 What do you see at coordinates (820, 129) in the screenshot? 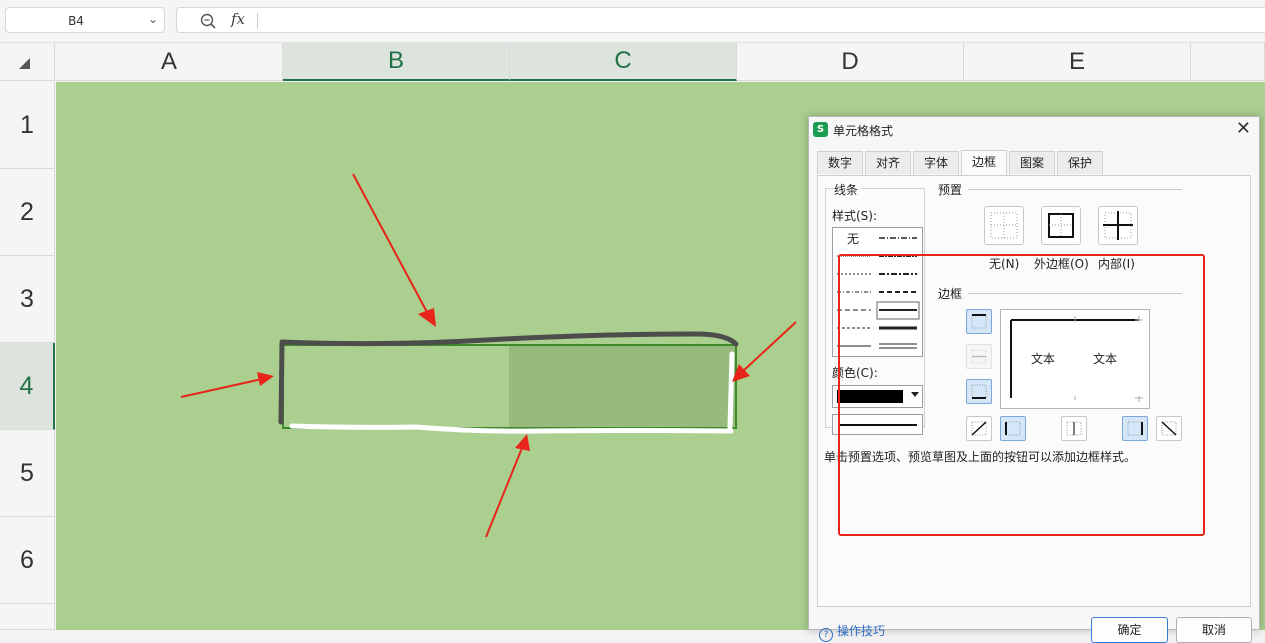
I see `wps-logo-icon: S` at bounding box center [820, 129].